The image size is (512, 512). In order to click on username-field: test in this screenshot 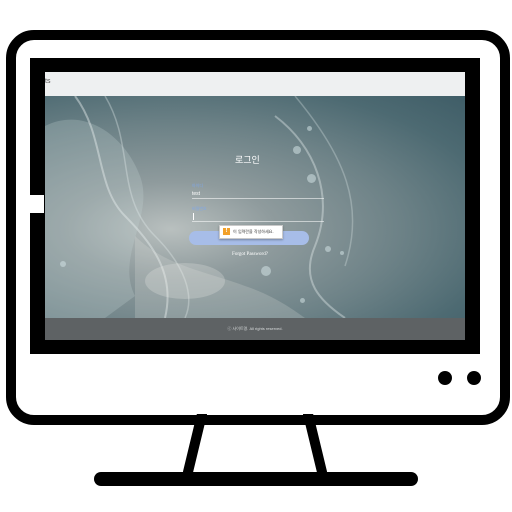, I will do `click(258, 192)`.